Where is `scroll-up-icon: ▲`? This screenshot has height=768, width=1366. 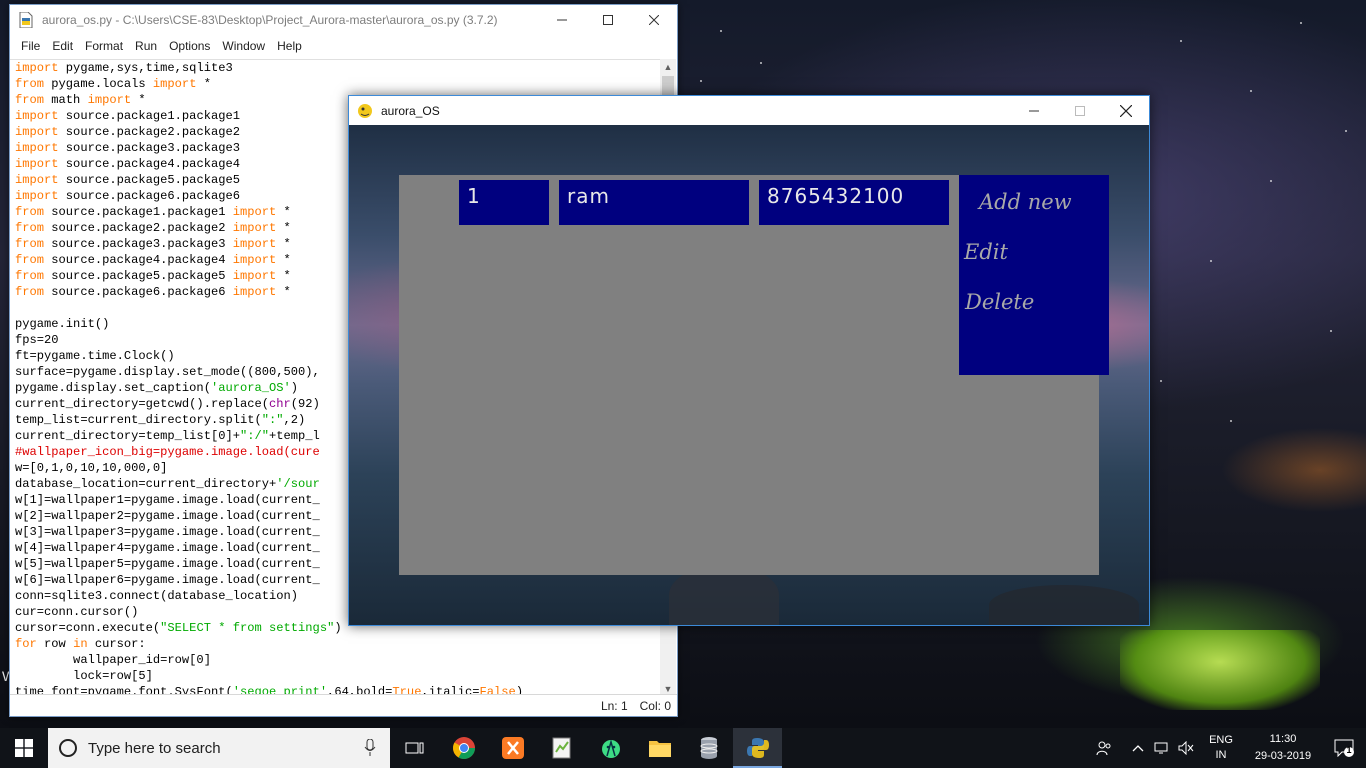 scroll-up-icon: ▲ is located at coordinates (668, 67).